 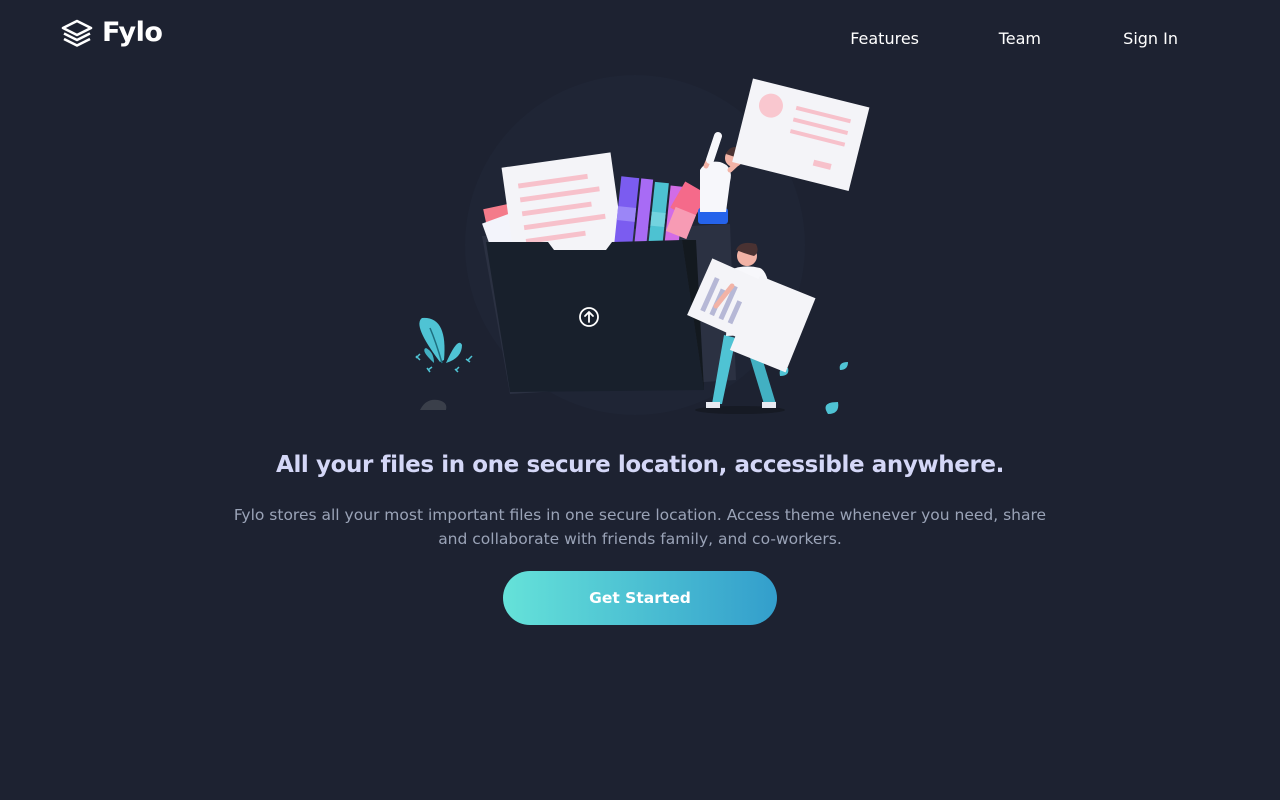 What do you see at coordinates (132, 32) in the screenshot?
I see `brand-name: Fylo` at bounding box center [132, 32].